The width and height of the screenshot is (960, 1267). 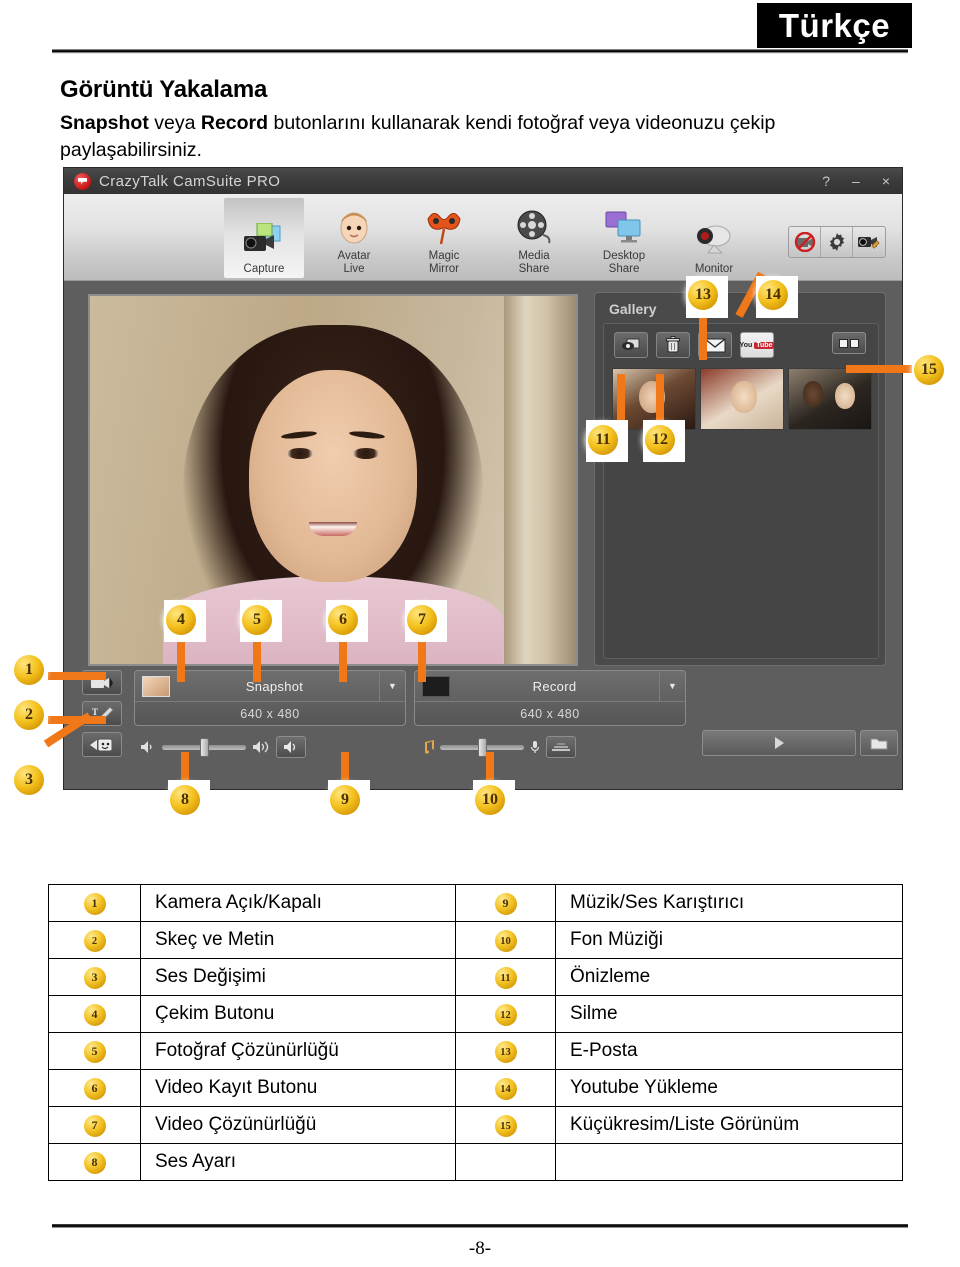 I want to click on speaker-low-icon, so click(x=146, y=747).